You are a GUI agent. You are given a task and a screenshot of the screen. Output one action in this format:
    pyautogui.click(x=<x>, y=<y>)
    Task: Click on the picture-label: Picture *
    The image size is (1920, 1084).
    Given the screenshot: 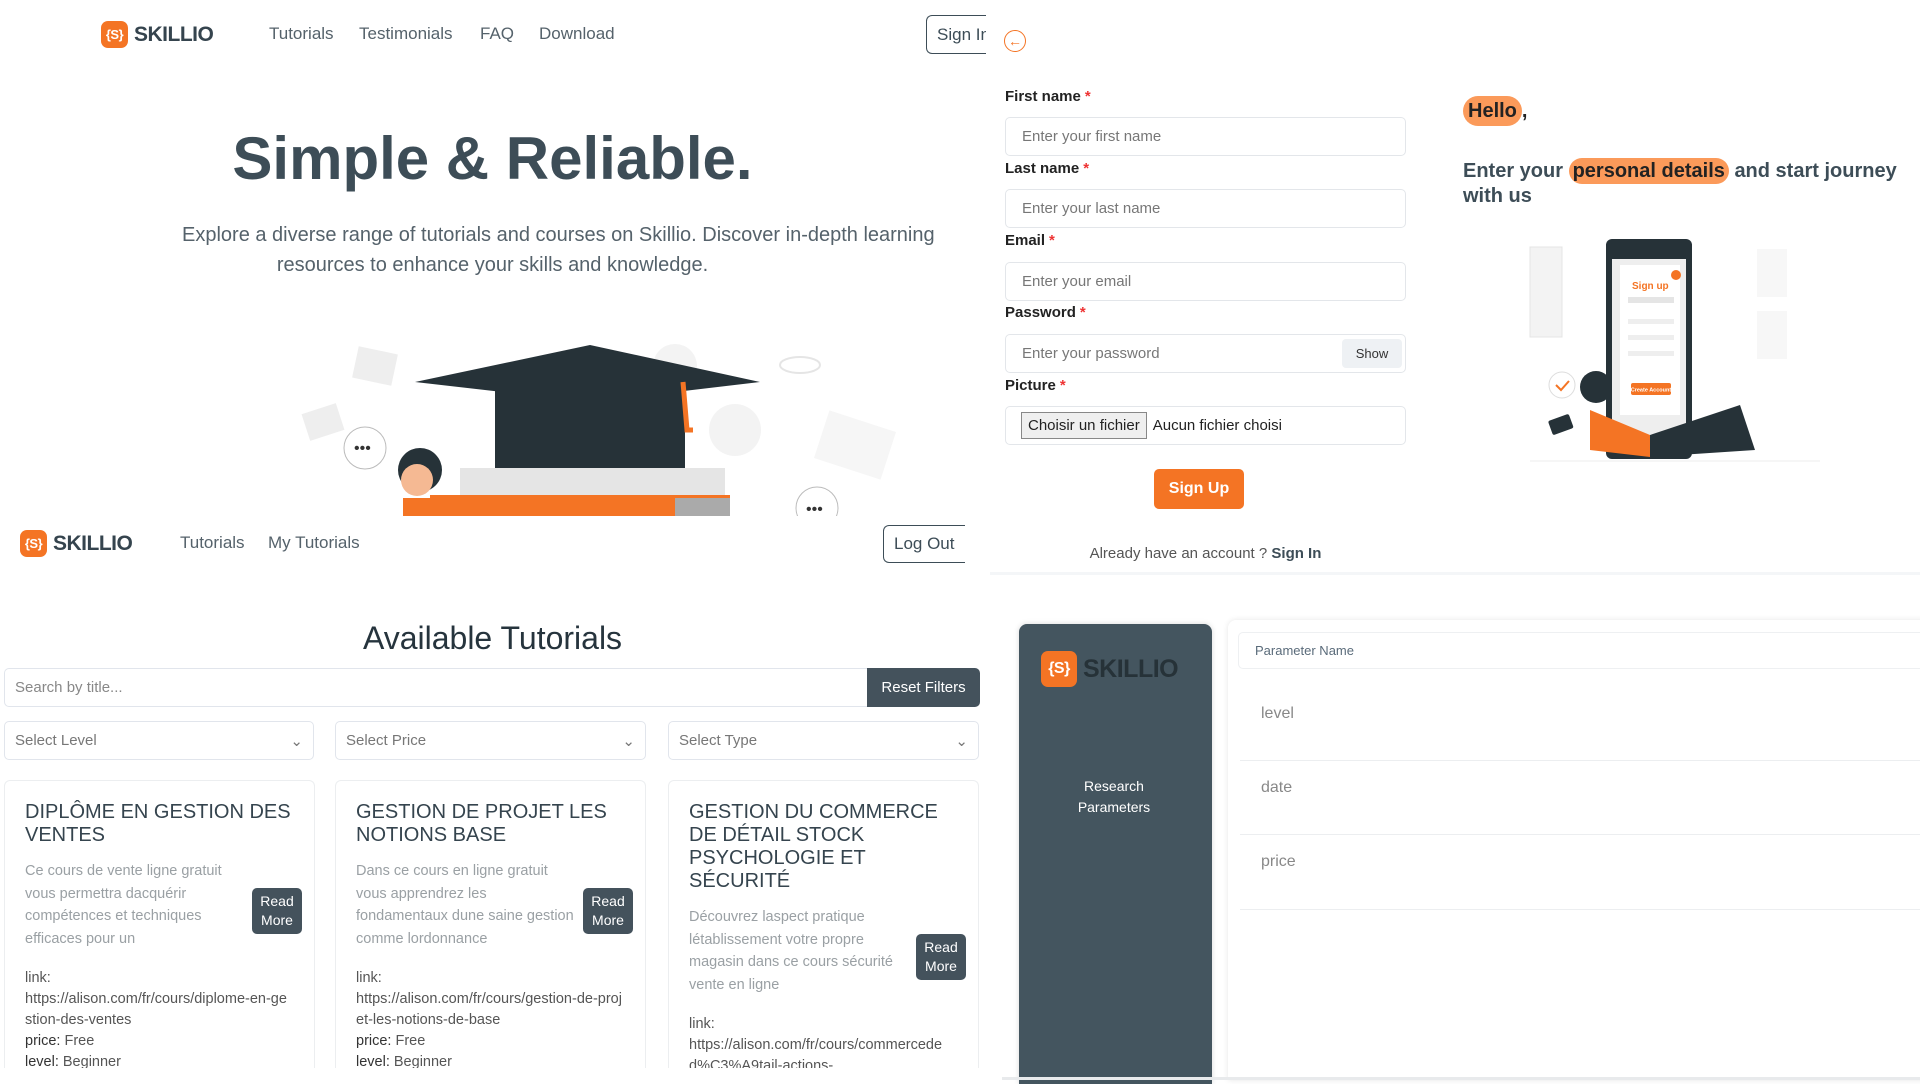 What is the action you would take?
    pyautogui.click(x=1035, y=385)
    